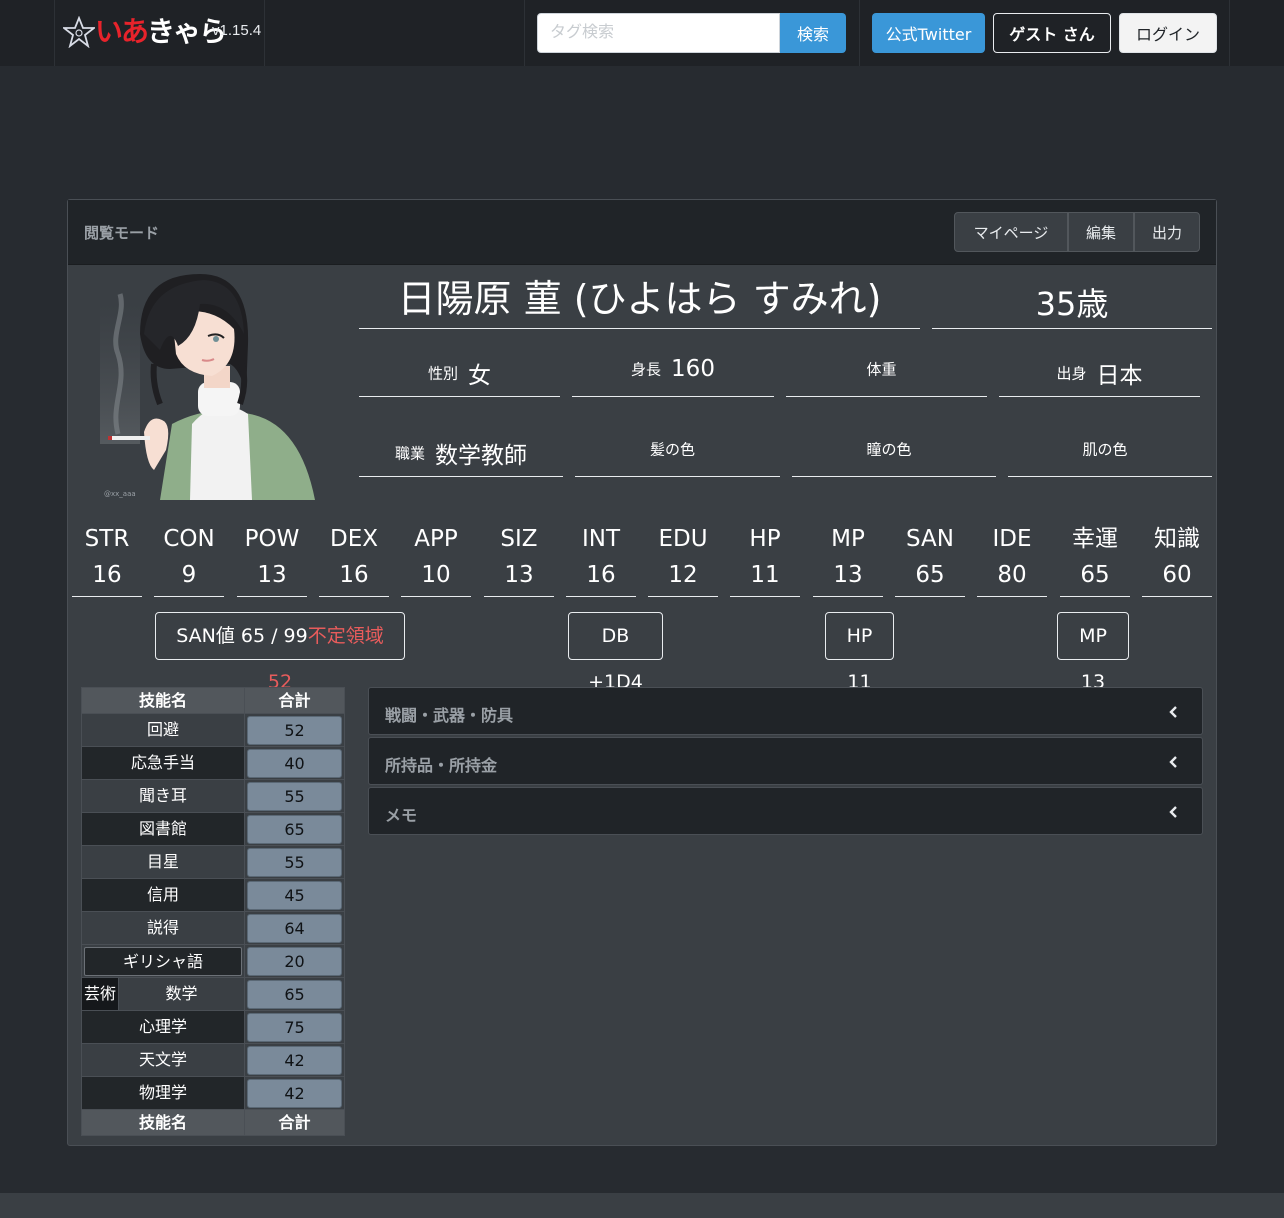  I want to click on stat-dex: DEX 16, so click(354, 559).